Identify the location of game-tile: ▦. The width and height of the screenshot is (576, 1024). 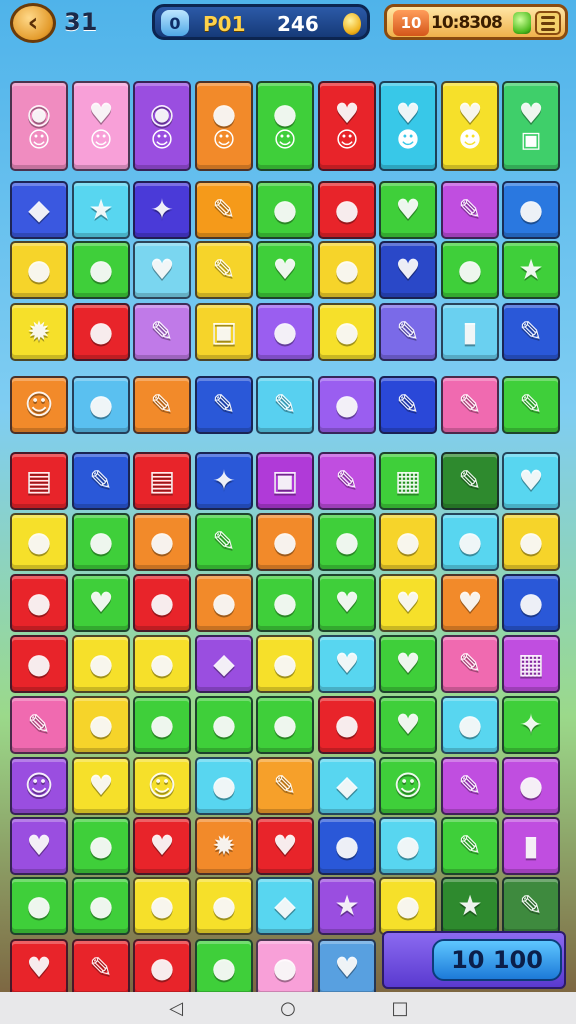
(531, 664).